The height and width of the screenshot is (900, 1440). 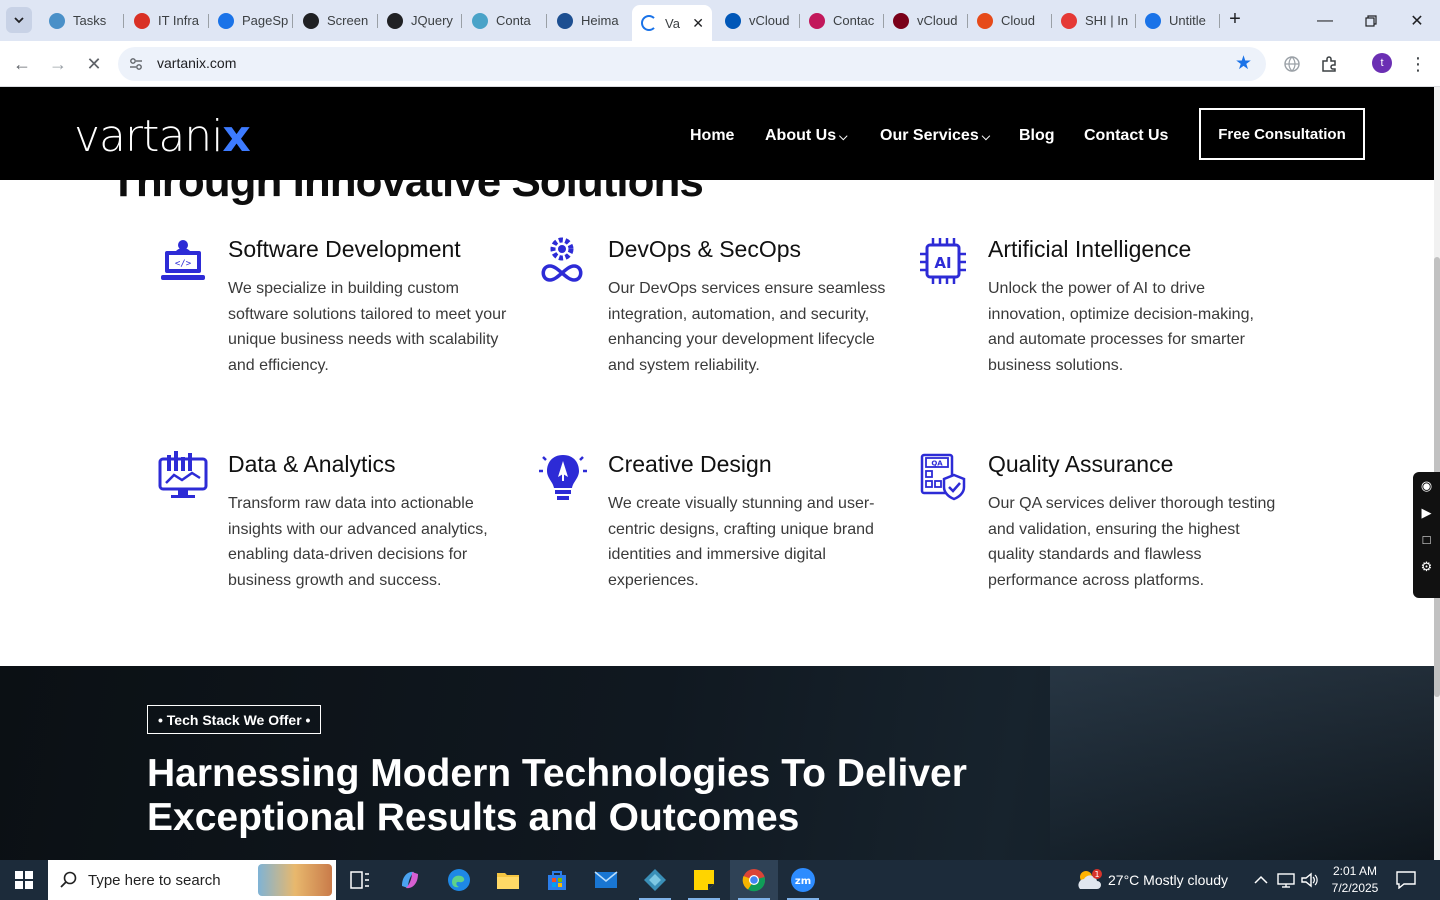 What do you see at coordinates (655, 880) in the screenshot?
I see `app-diamond-icon` at bounding box center [655, 880].